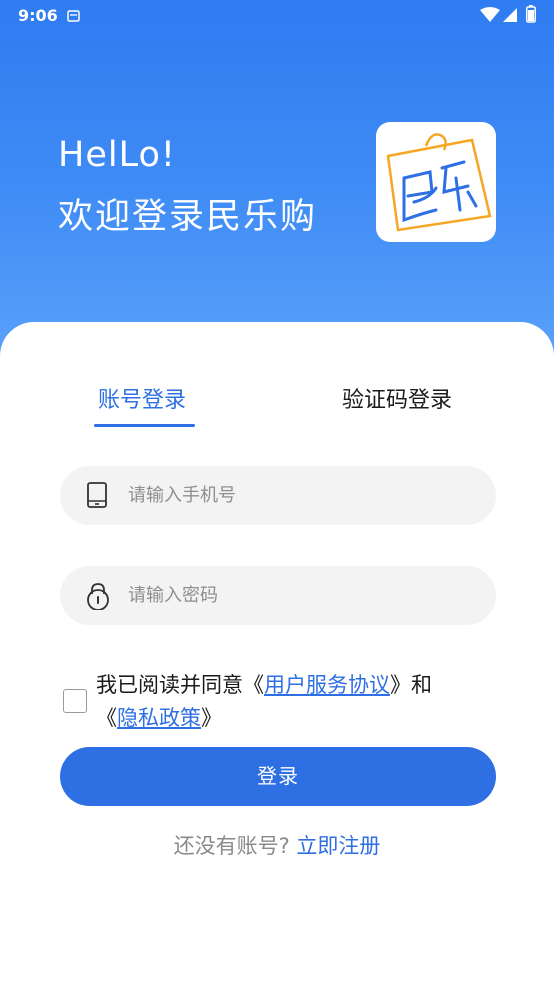  Describe the element at coordinates (231, 846) in the screenshot. I see `register-question: 还没有账号?` at that location.